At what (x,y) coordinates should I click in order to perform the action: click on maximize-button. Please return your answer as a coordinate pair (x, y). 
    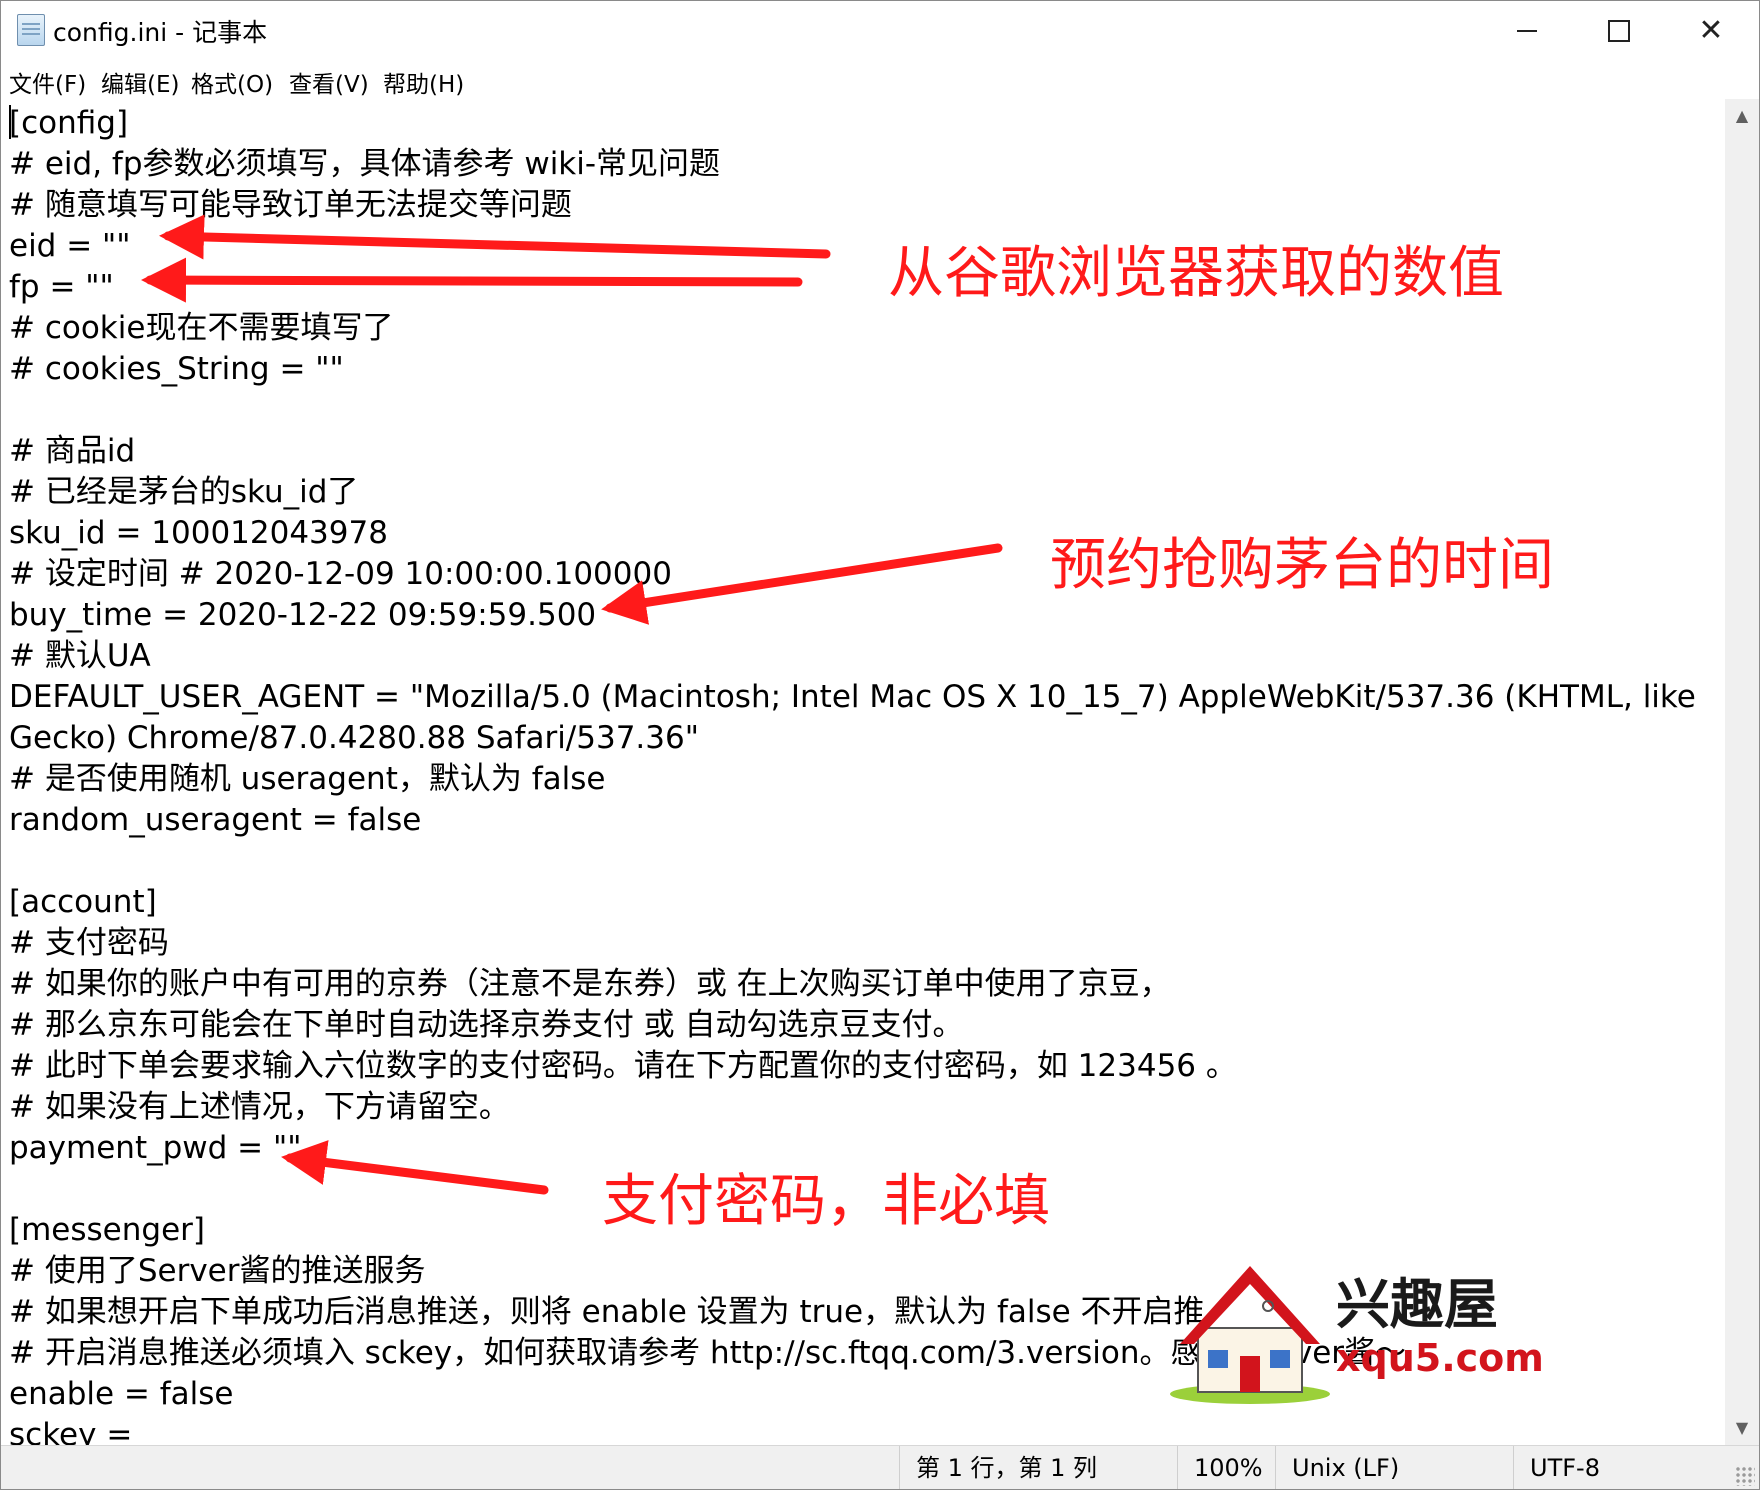
    Looking at the image, I should click on (1619, 30).